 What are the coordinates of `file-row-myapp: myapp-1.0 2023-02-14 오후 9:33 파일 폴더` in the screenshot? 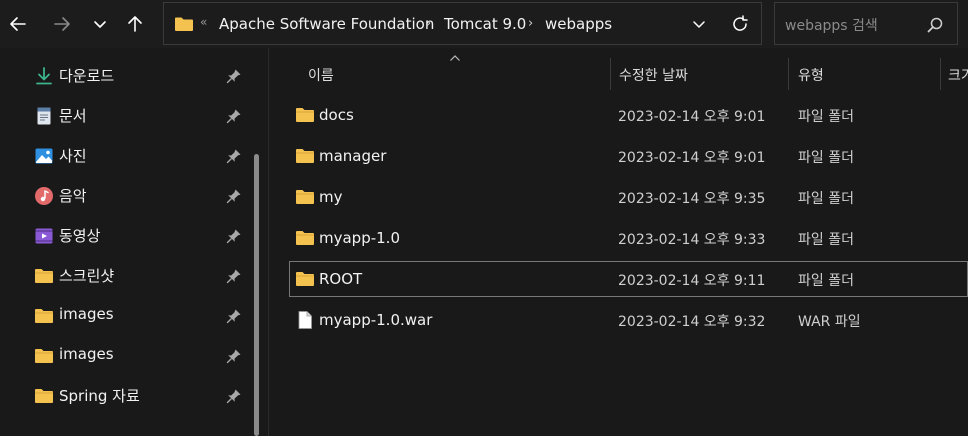 It's located at (628, 238).